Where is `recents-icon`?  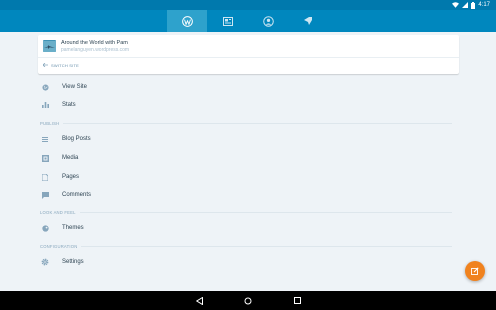
recents-icon is located at coordinates (297, 300).